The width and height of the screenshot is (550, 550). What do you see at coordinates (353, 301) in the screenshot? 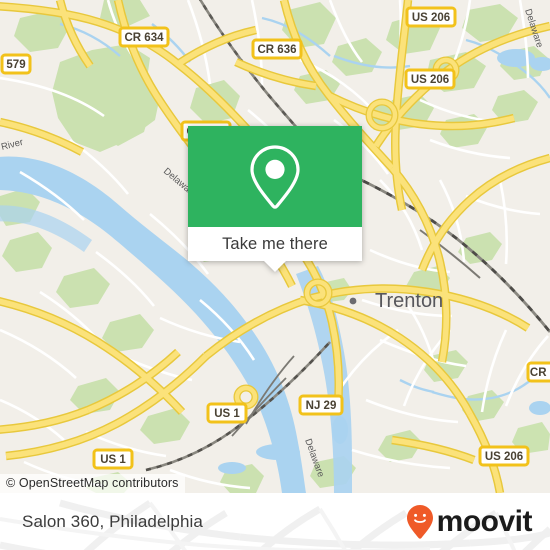
I see `city-marker-dot` at bounding box center [353, 301].